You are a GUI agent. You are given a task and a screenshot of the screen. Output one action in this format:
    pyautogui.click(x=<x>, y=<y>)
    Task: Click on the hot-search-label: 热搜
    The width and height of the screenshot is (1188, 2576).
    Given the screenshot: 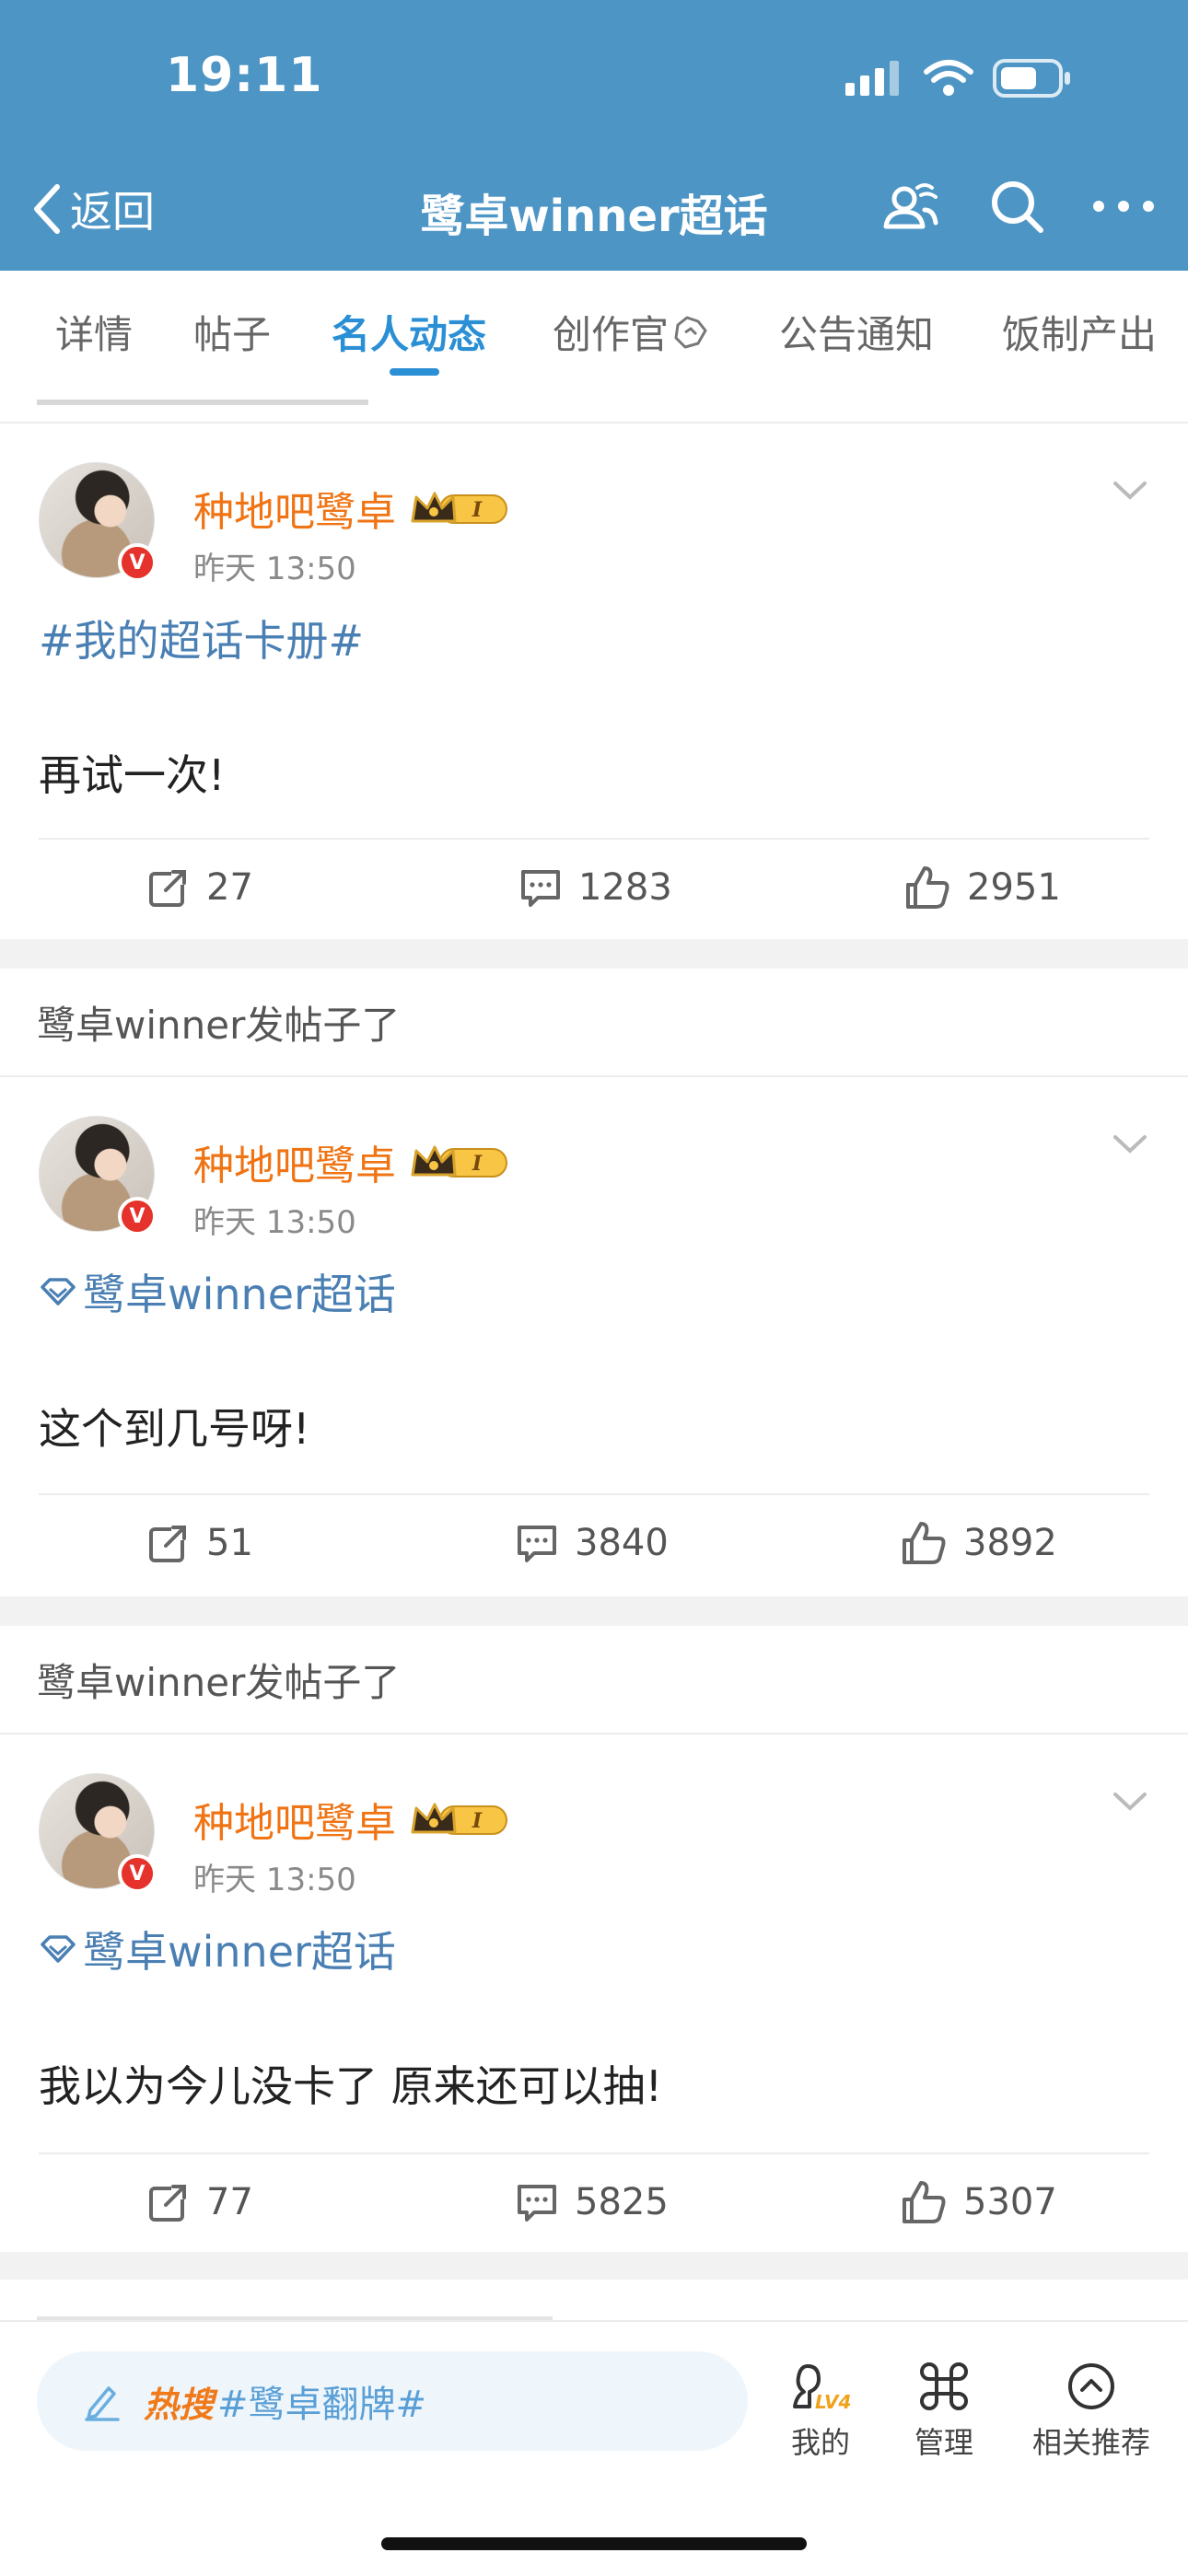 What is the action you would take?
    pyautogui.click(x=179, y=2404)
    